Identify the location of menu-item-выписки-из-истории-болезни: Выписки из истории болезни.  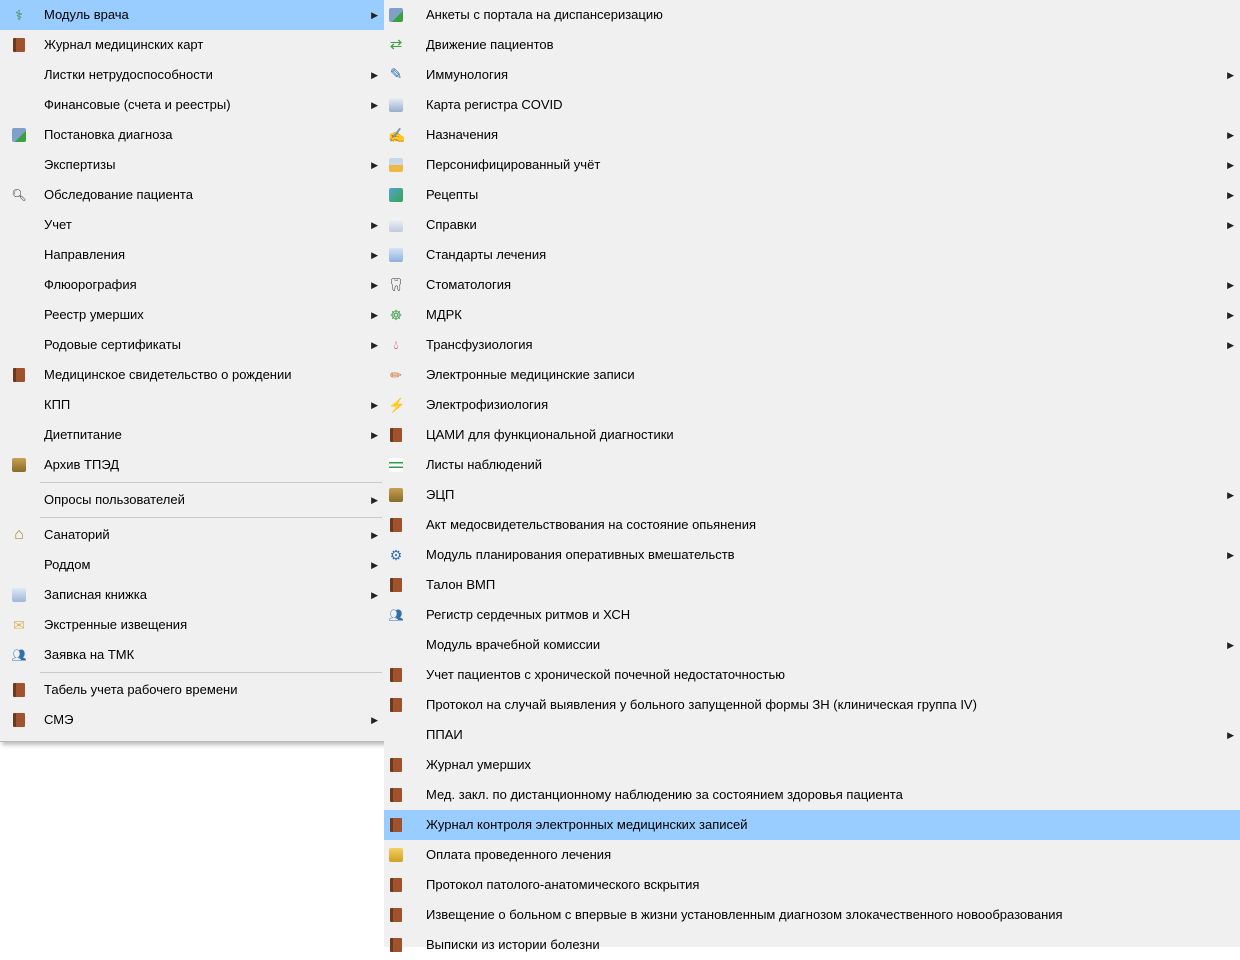
(812, 945).